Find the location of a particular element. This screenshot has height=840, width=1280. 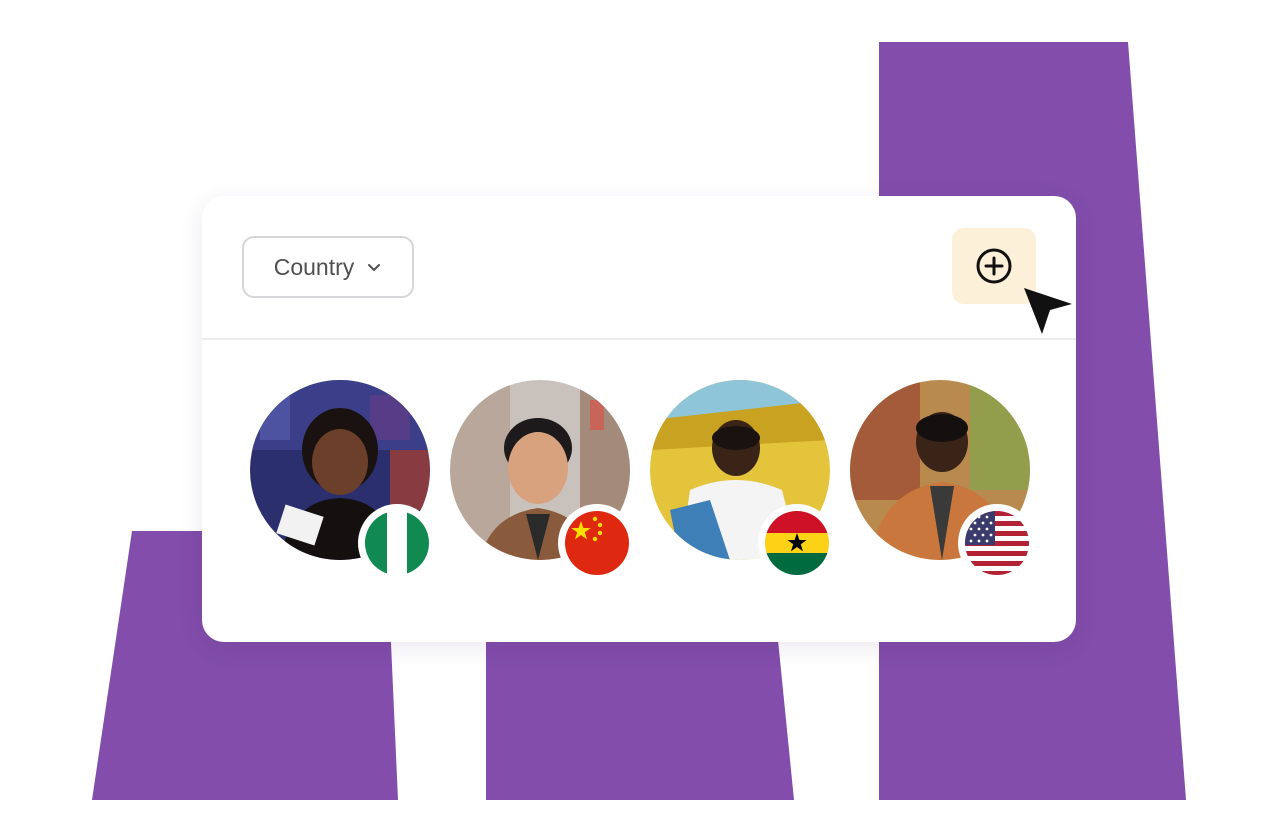

country-filter-dropdown: Country is located at coordinates (328, 267).